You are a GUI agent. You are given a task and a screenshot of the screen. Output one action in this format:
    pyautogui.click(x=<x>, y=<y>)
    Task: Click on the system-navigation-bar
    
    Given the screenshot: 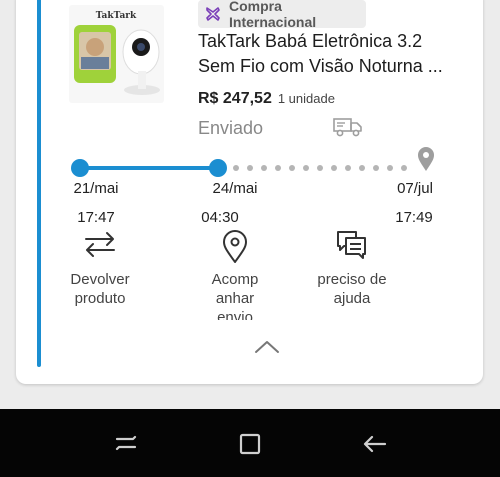 What is the action you would take?
    pyautogui.click(x=250, y=443)
    